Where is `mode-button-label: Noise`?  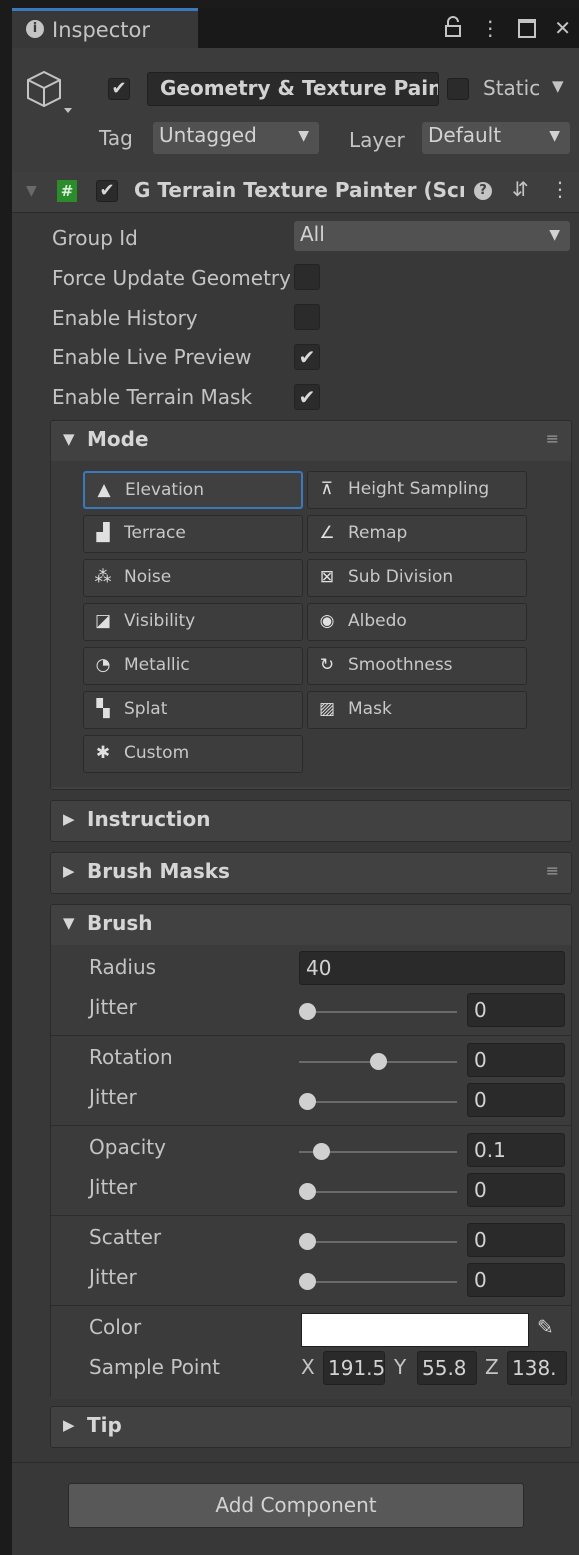
mode-button-label: Noise is located at coordinates (148, 577).